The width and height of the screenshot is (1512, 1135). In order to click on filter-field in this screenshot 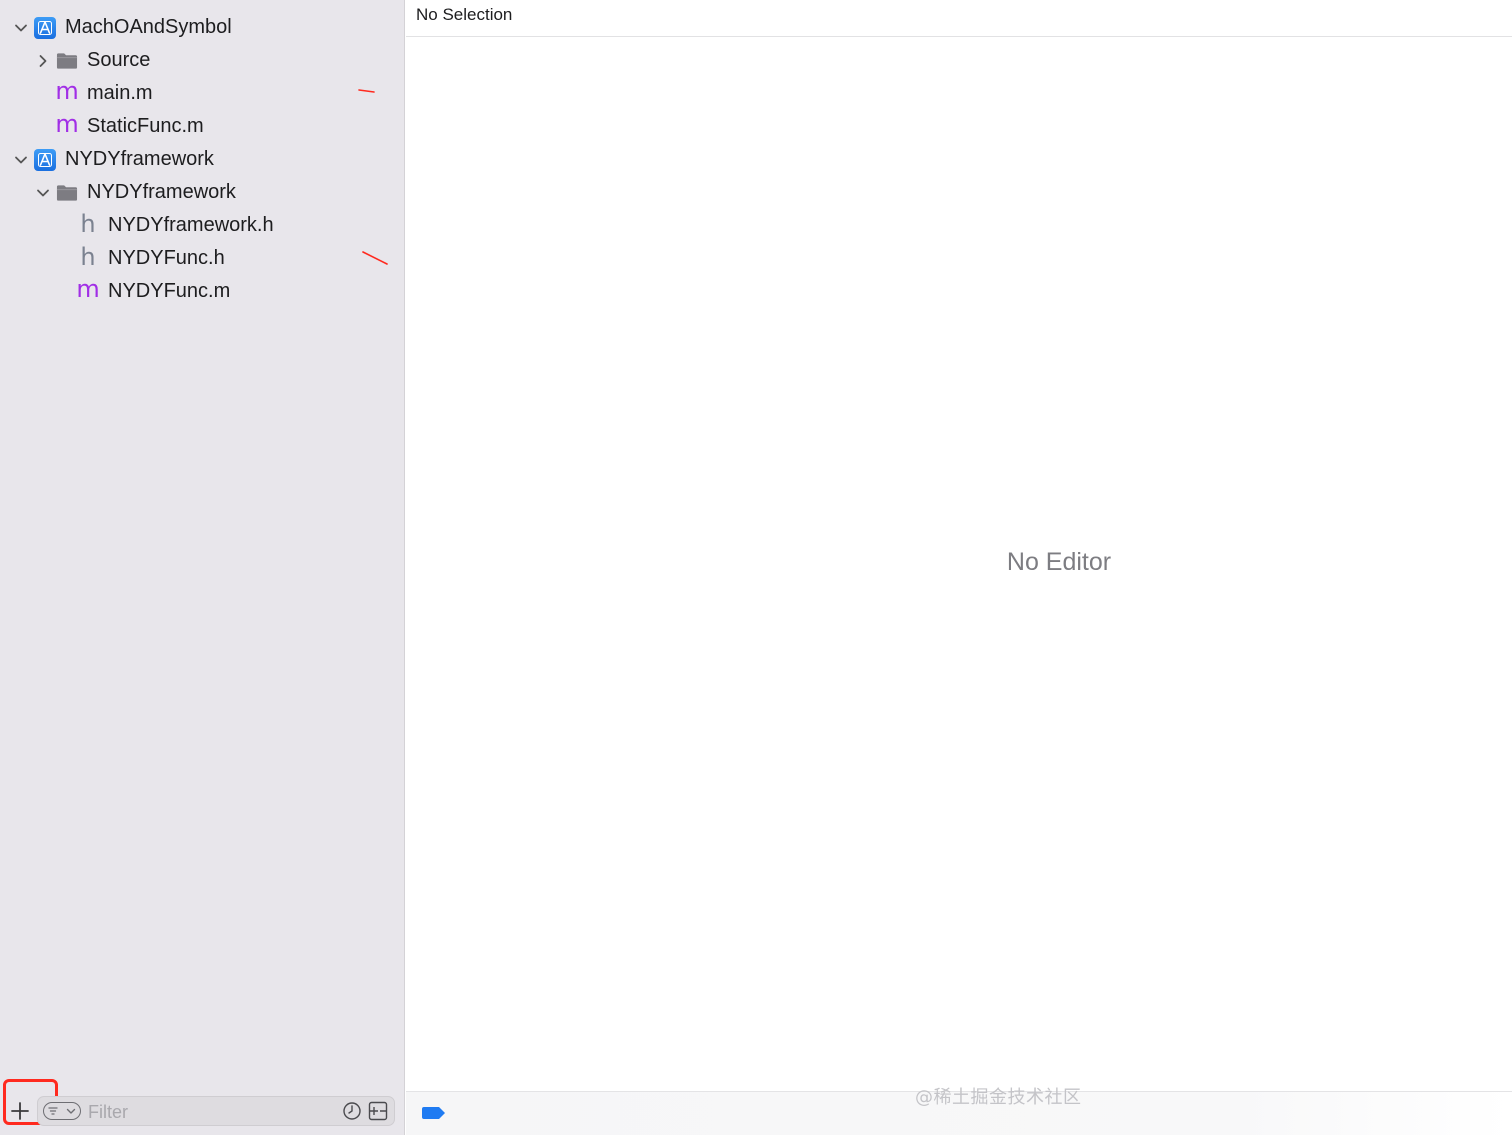, I will do `click(216, 1111)`.